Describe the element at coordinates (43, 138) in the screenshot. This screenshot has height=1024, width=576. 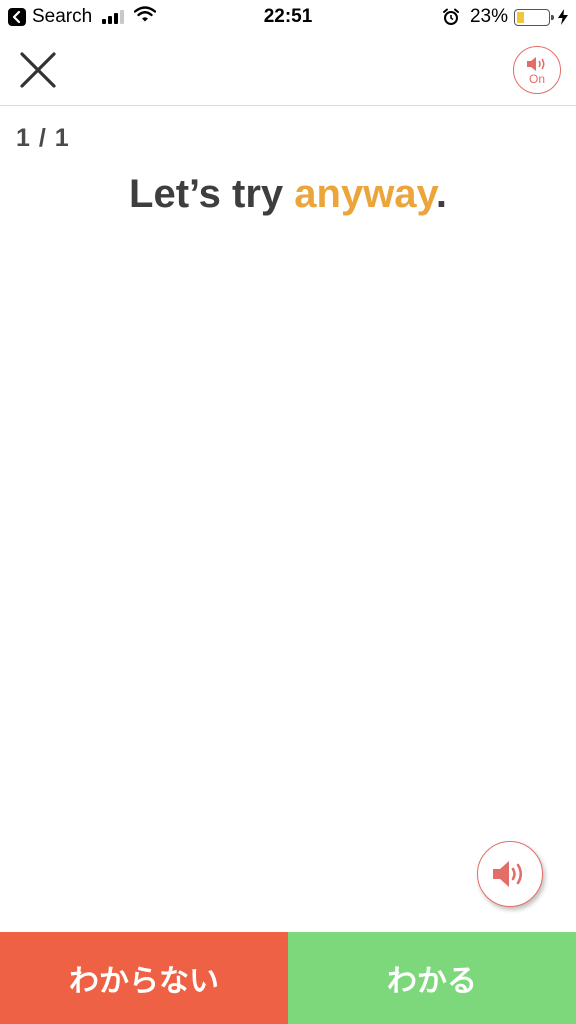
I see `card-counter: 1 / 1` at that location.